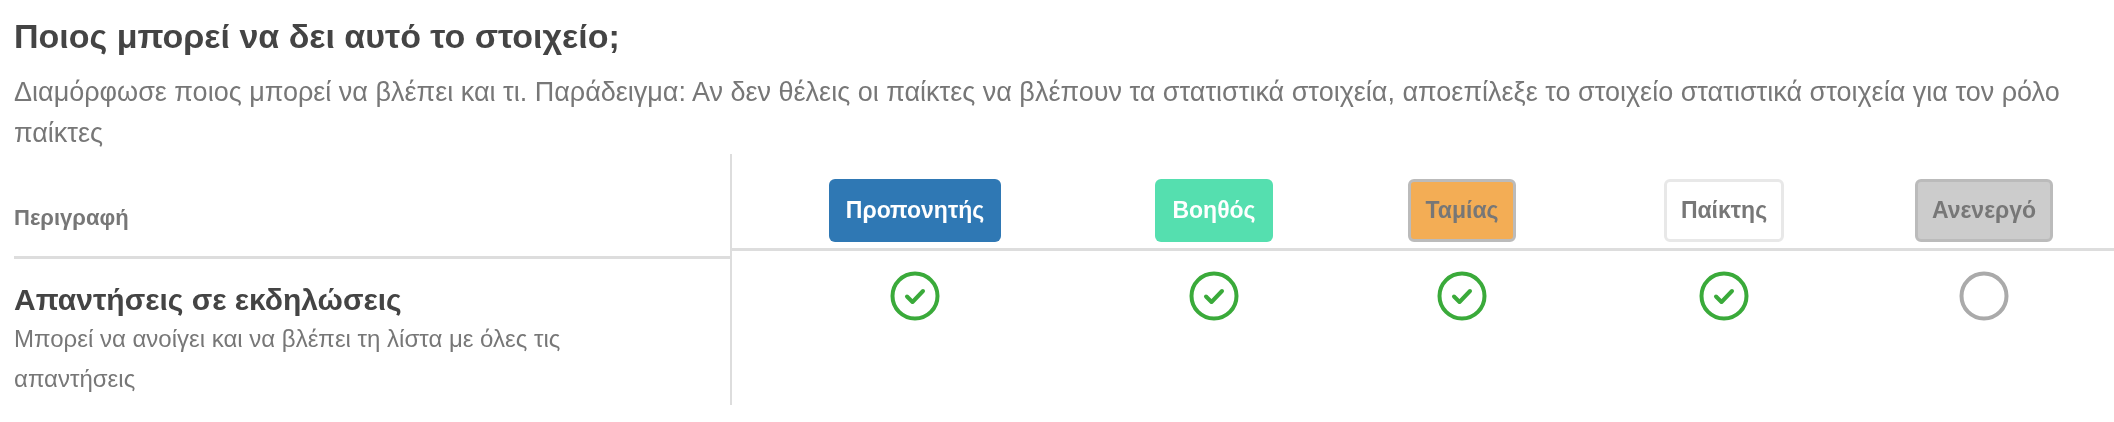 This screenshot has width=2114, height=422. Describe the element at coordinates (208, 300) in the screenshot. I see `permission-title: Απαντήσεις σε εκδηλώσεις` at that location.